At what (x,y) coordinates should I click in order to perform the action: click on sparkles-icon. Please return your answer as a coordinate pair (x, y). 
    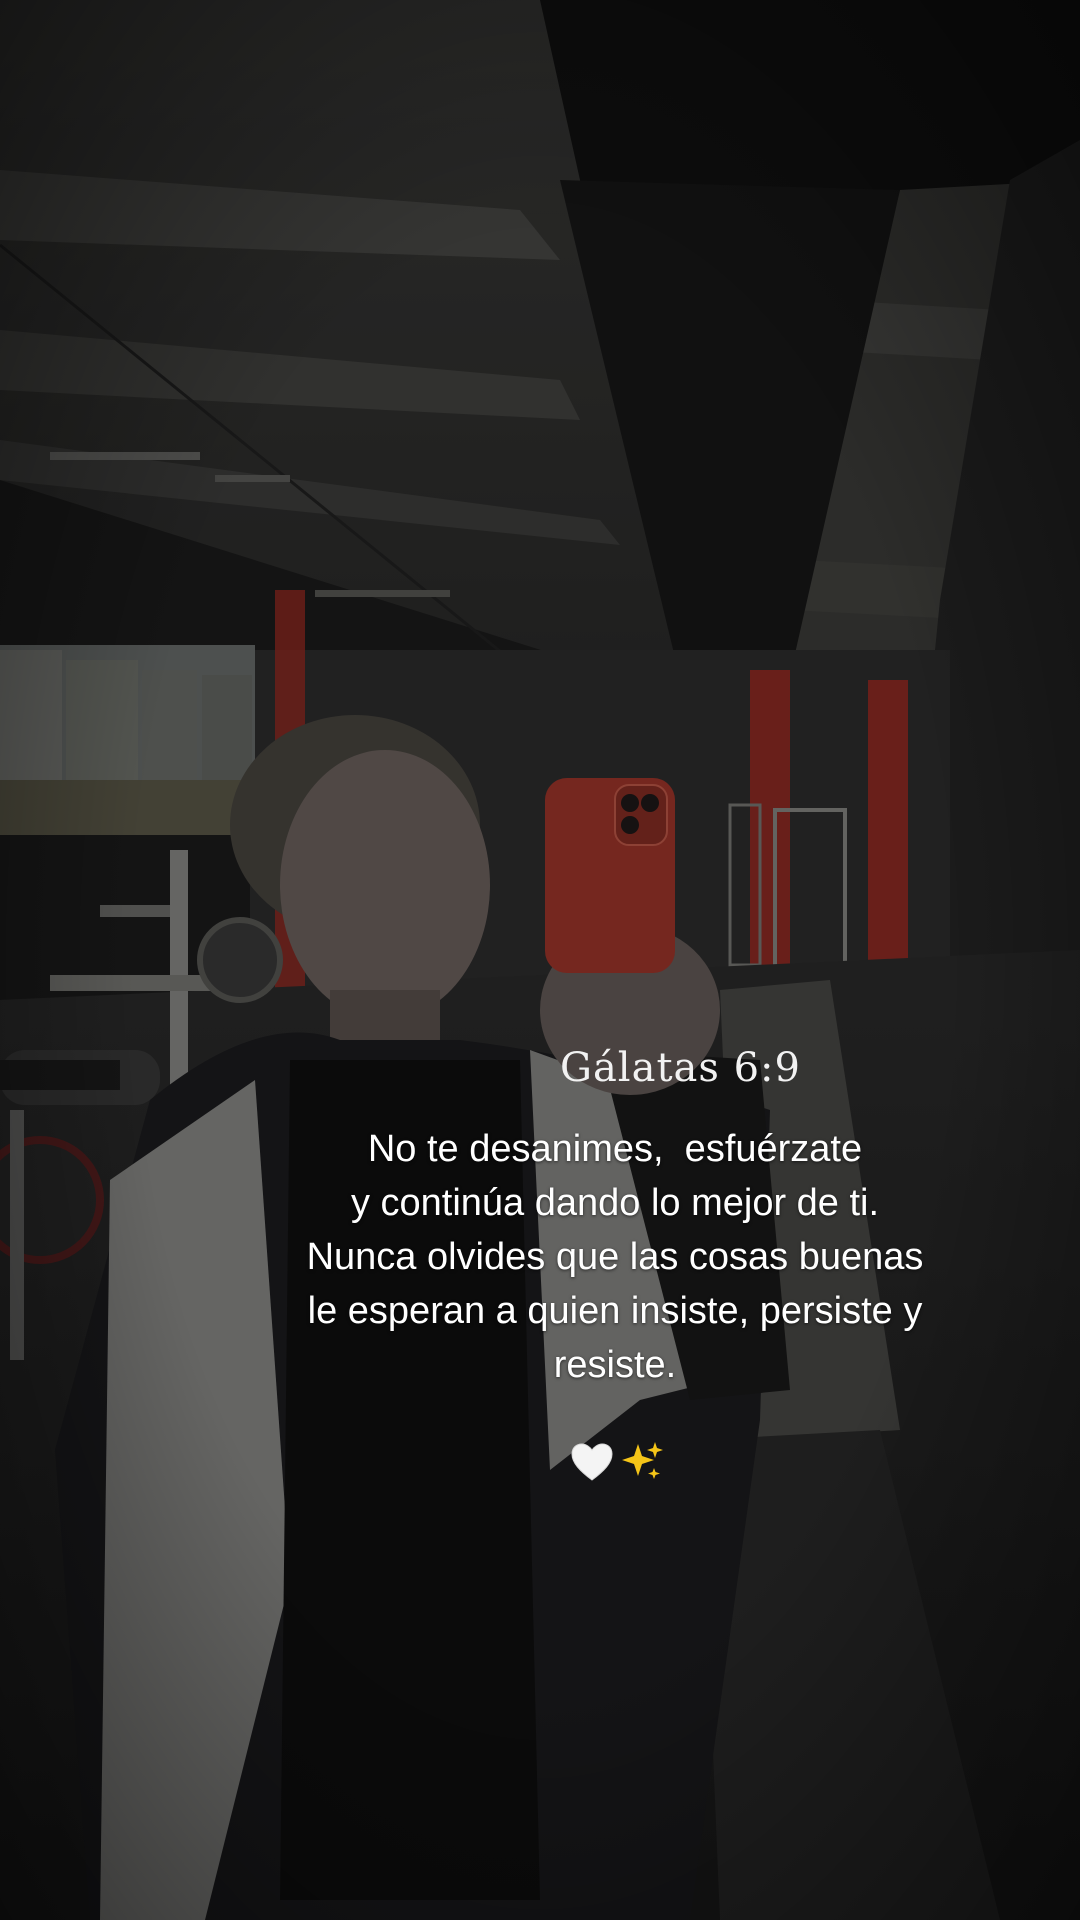
    Looking at the image, I should click on (642, 1460).